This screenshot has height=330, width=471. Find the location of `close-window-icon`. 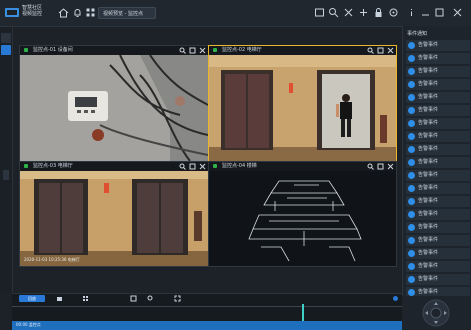

close-window-icon is located at coordinates (457, 12).